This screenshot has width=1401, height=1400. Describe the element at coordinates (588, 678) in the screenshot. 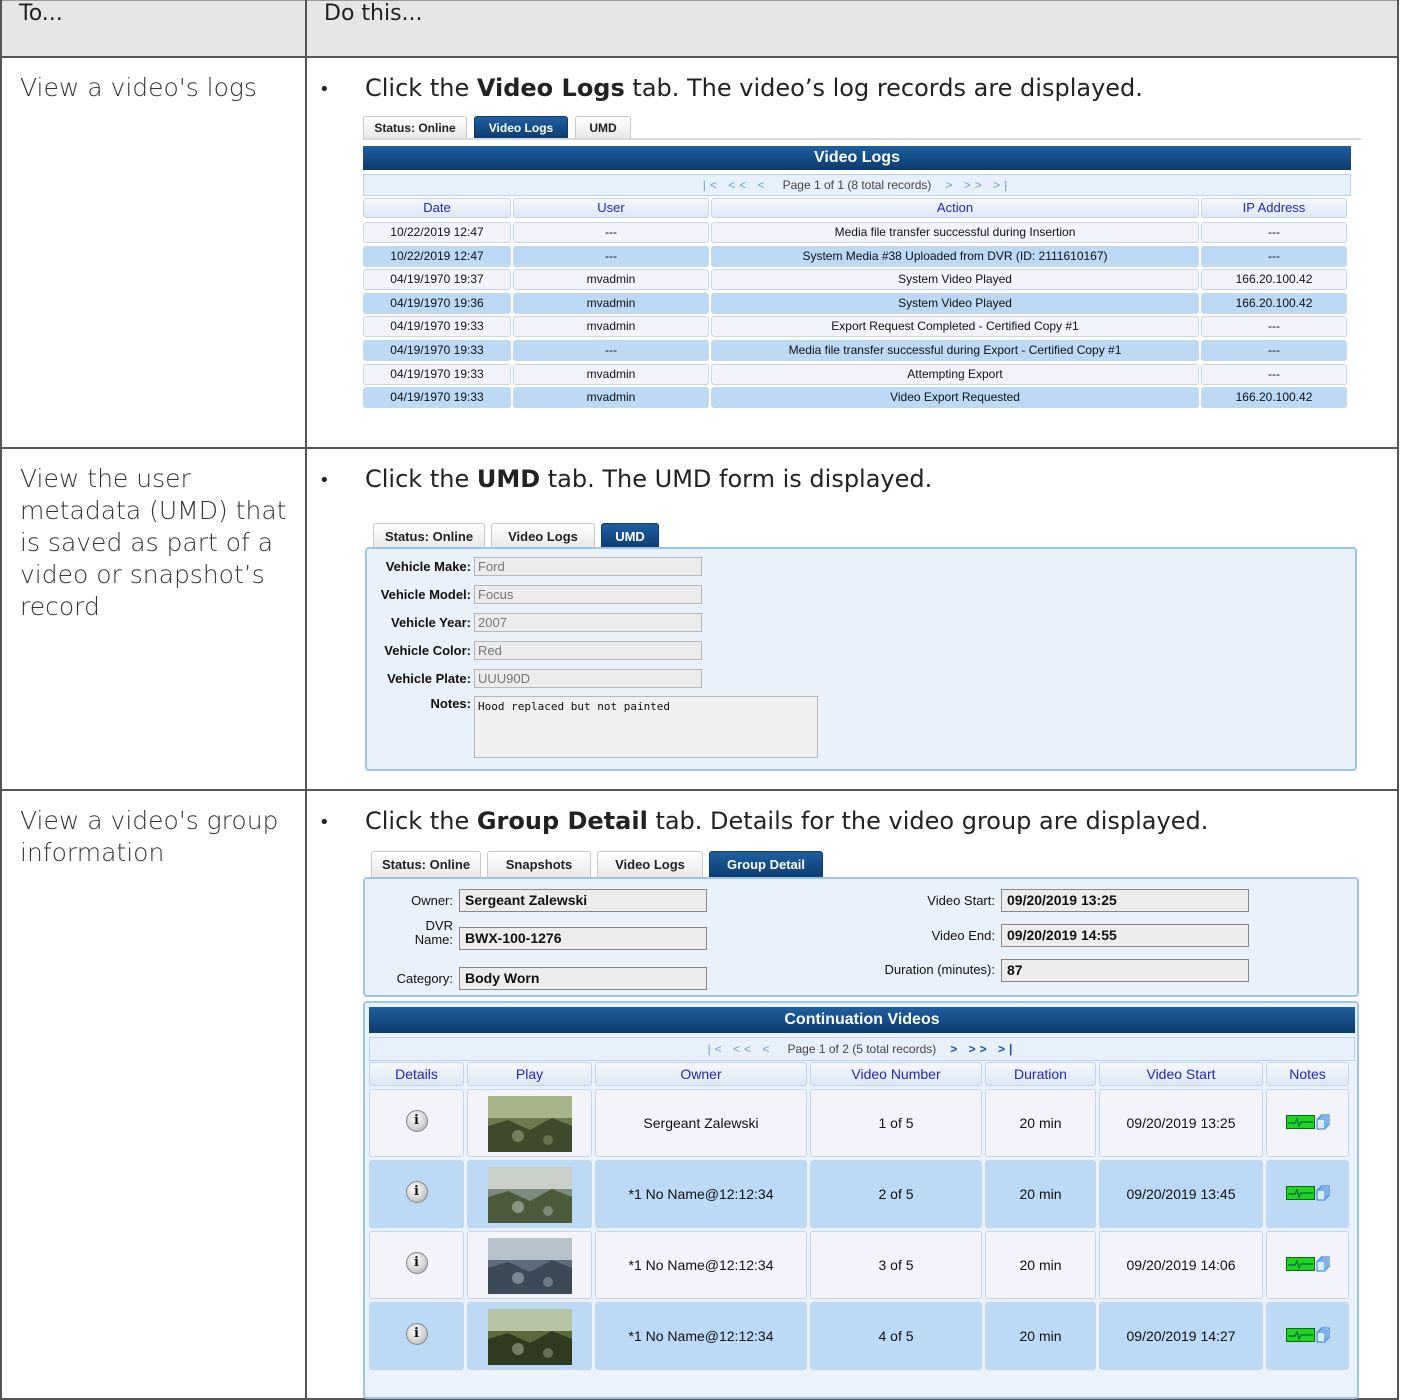

I see `umd-field-input: UUU90D` at that location.